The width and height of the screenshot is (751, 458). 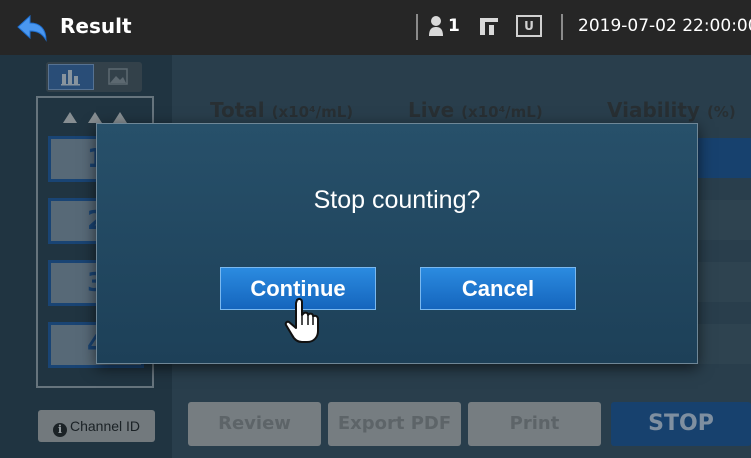 What do you see at coordinates (498, 288) in the screenshot?
I see `cancel-button: Cancel` at bounding box center [498, 288].